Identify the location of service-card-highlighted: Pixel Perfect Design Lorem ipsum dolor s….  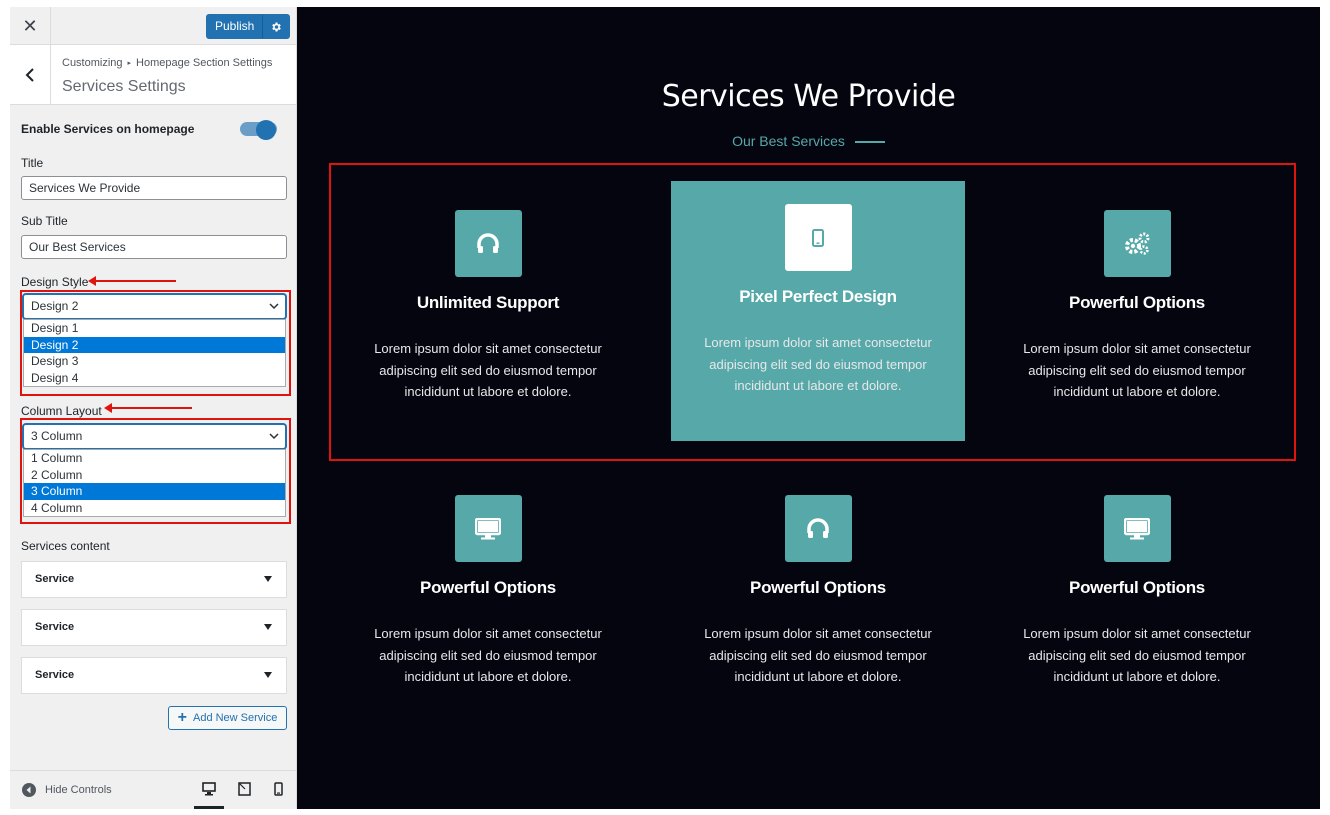
(818, 311).